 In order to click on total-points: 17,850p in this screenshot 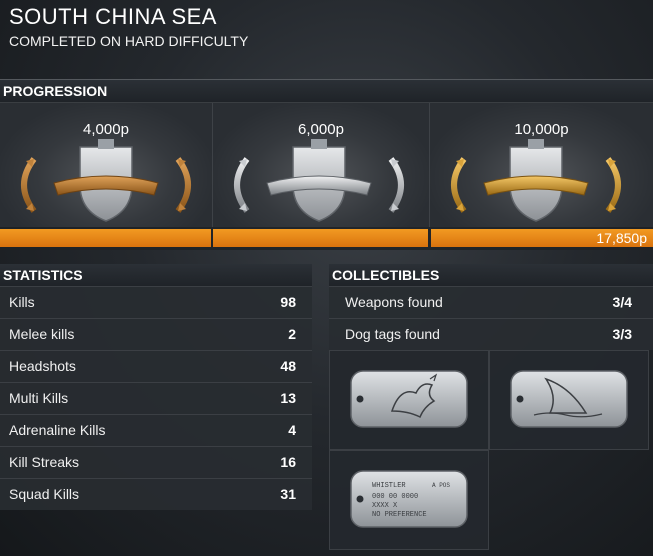, I will do `click(621, 238)`.